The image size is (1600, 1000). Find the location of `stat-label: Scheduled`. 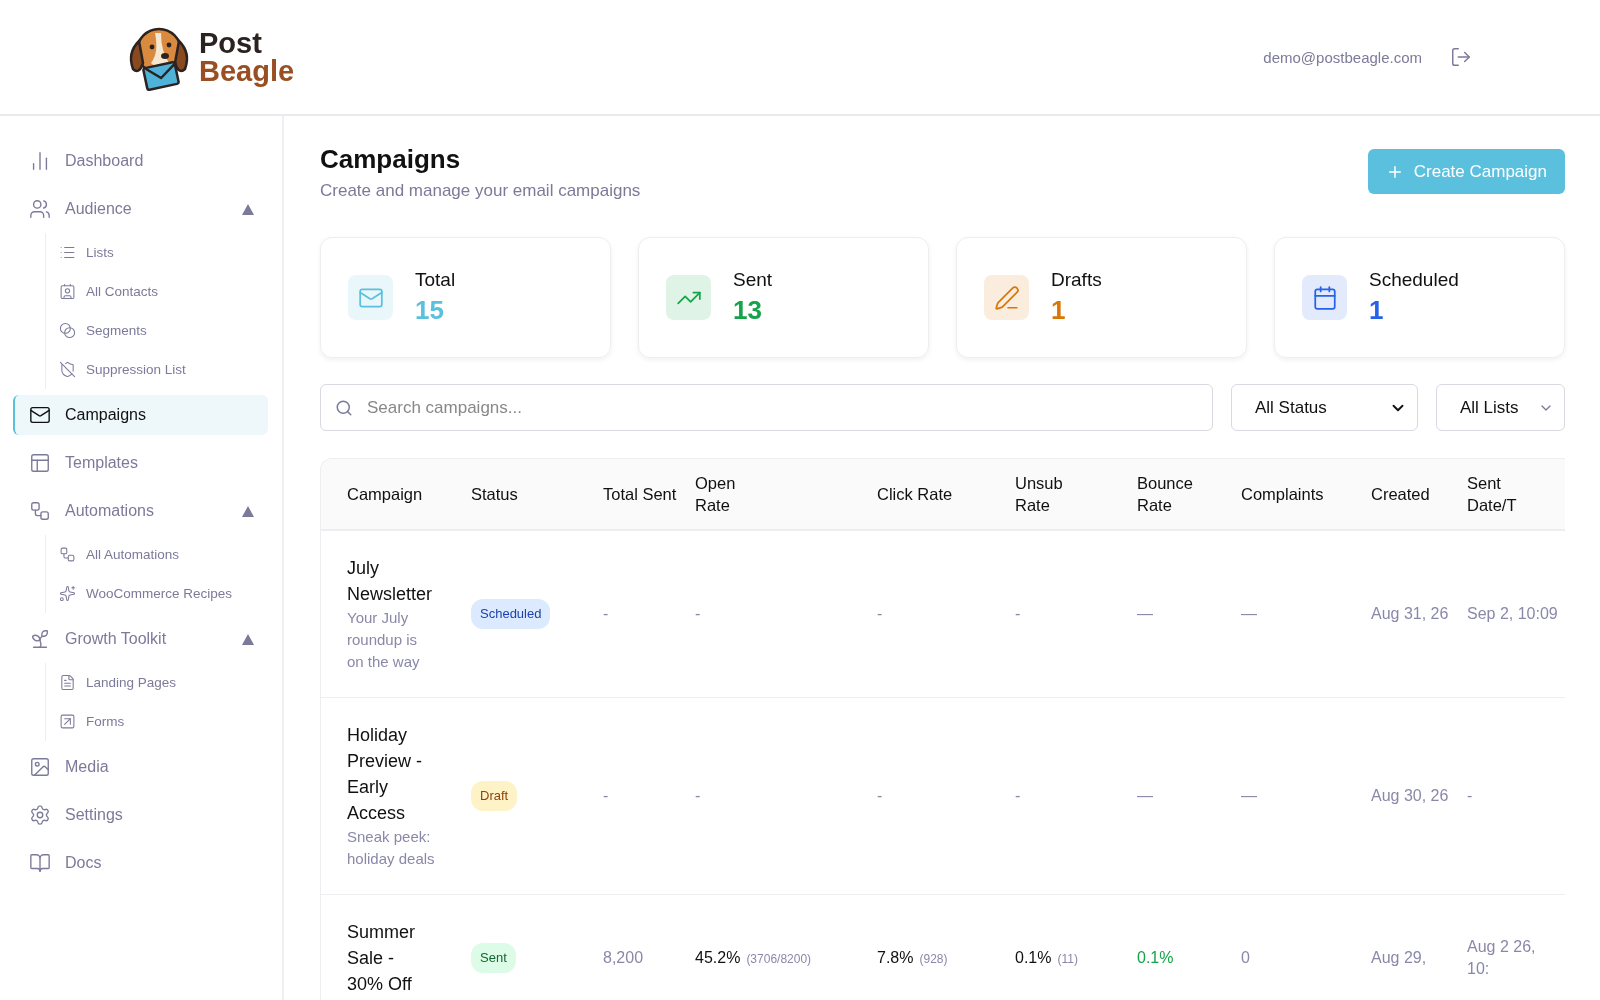

stat-label: Scheduled is located at coordinates (1414, 280).